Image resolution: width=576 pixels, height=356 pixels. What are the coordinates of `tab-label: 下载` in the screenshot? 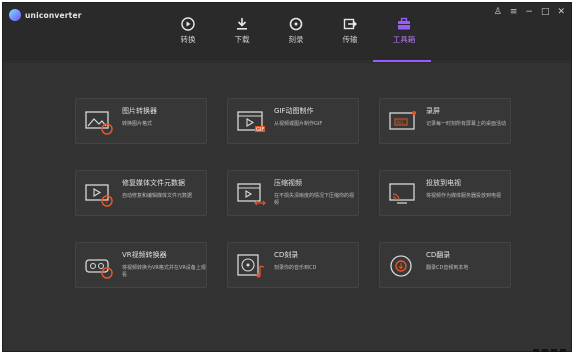 It's located at (242, 39).